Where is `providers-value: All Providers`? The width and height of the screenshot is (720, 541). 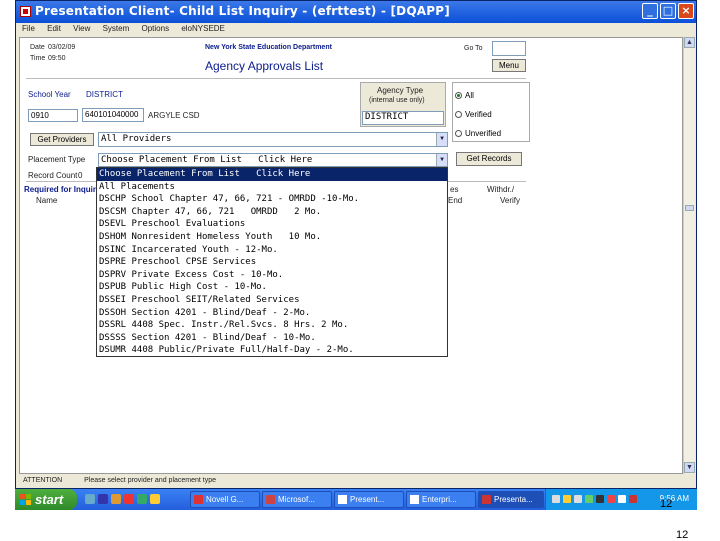
providers-value: All Providers is located at coordinates (136, 139).